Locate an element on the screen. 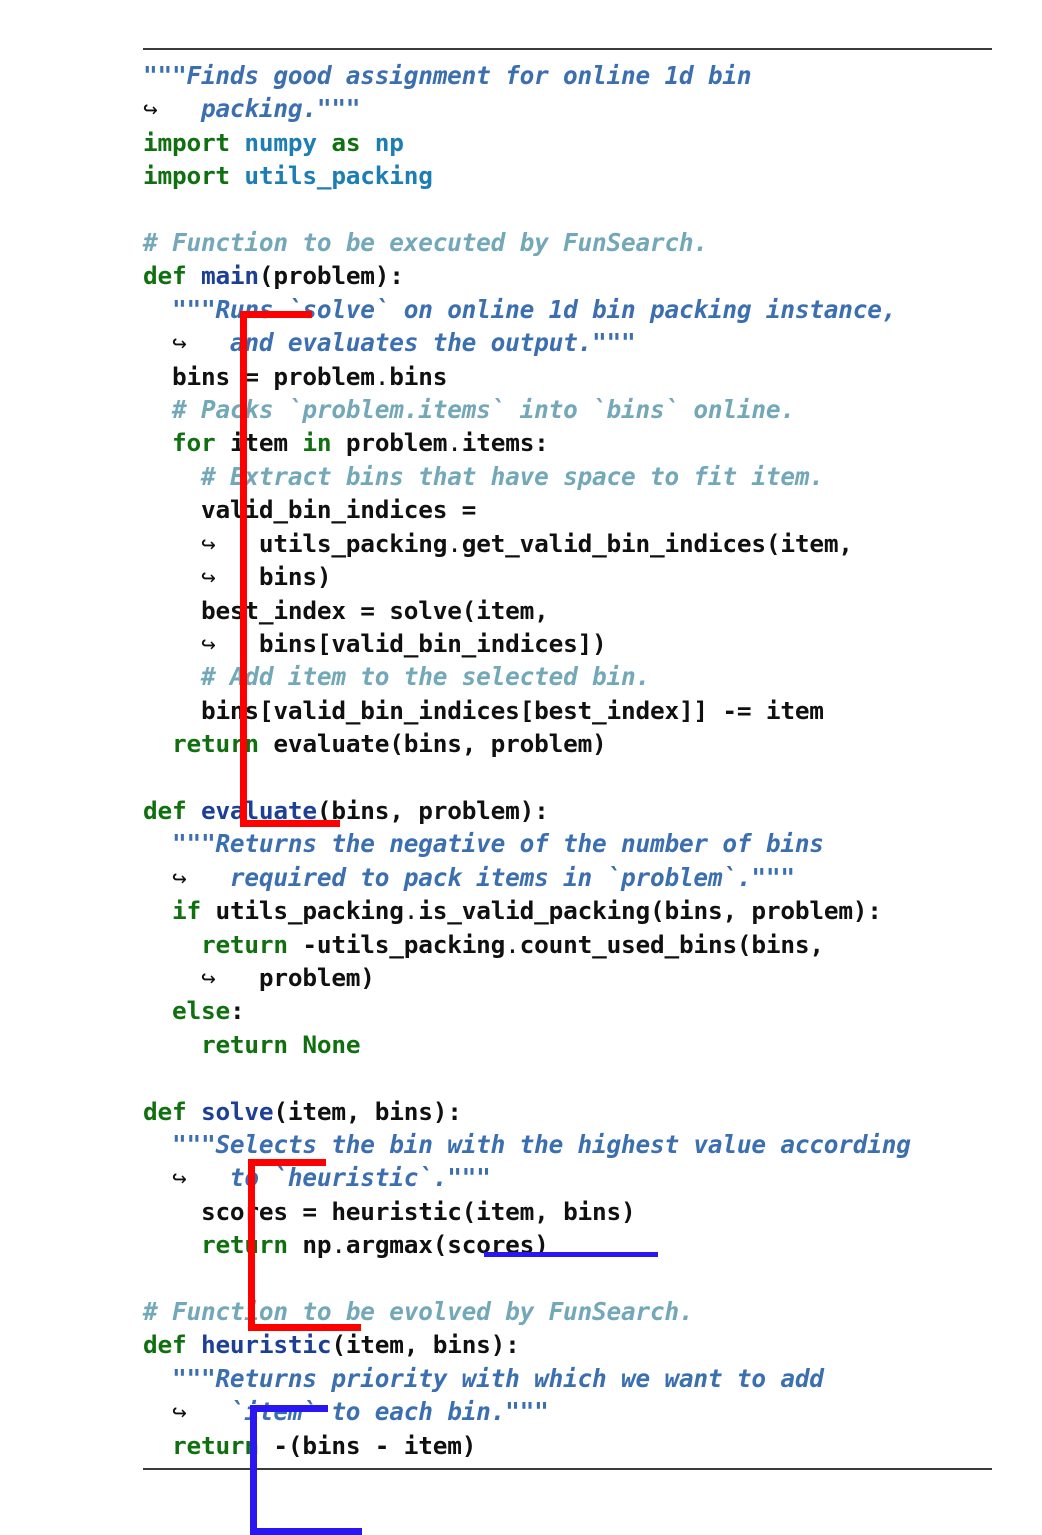  code-token-txt: problem is located at coordinates (396, 443).